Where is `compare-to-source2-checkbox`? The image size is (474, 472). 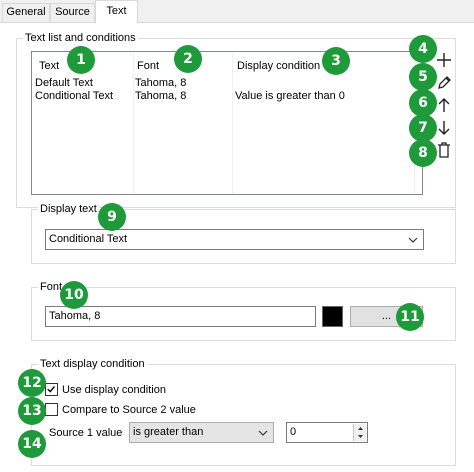
compare-to-source2-checkbox is located at coordinates (51, 409).